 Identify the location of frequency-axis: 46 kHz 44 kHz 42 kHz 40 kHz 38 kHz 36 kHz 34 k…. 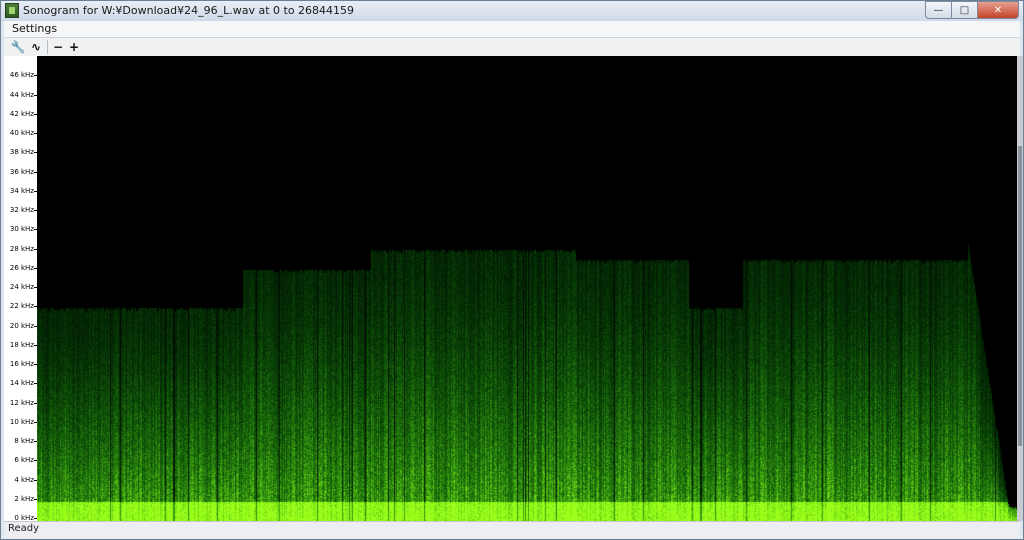
(20, 289).